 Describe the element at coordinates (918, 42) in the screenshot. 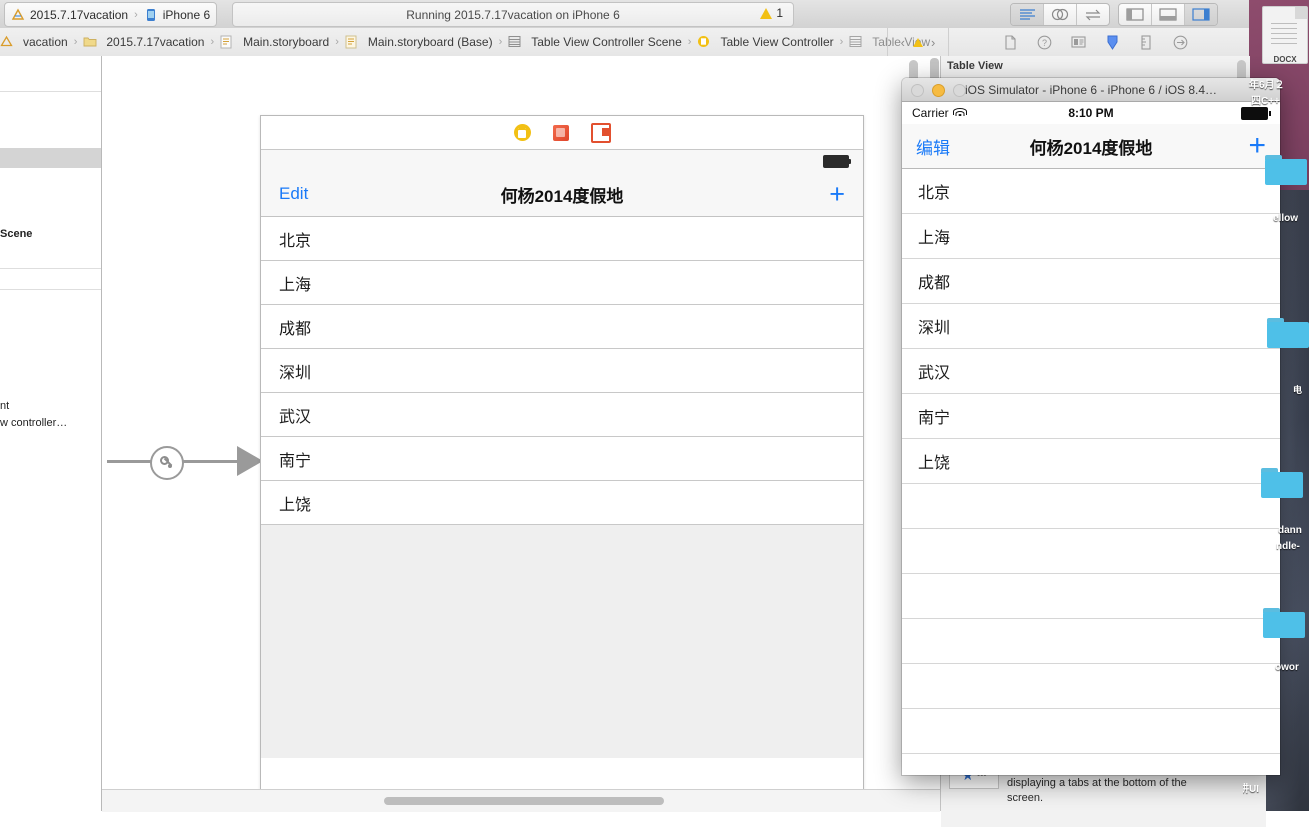

I see `issue-navigation-controls: ‹ ›` at that location.